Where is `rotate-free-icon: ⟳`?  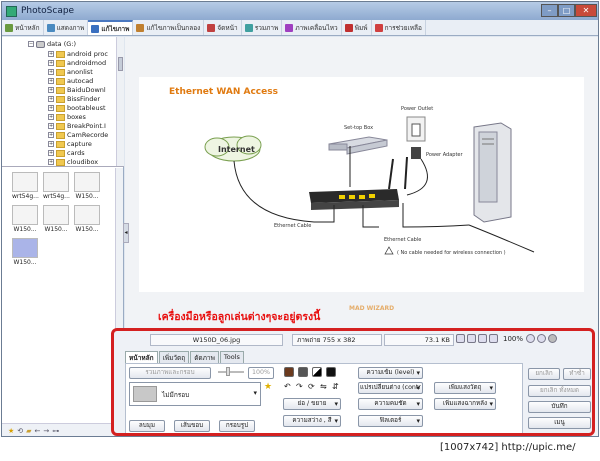
rotate-free-icon: ⟳ is located at coordinates (311, 386).